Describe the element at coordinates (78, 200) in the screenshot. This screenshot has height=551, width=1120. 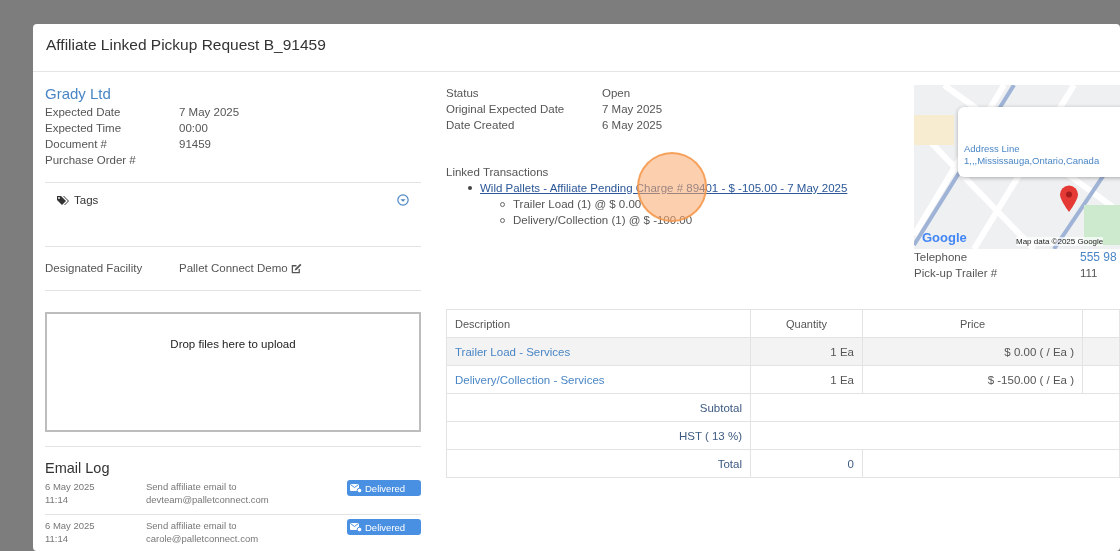
I see `tags-toggle: Tags` at that location.